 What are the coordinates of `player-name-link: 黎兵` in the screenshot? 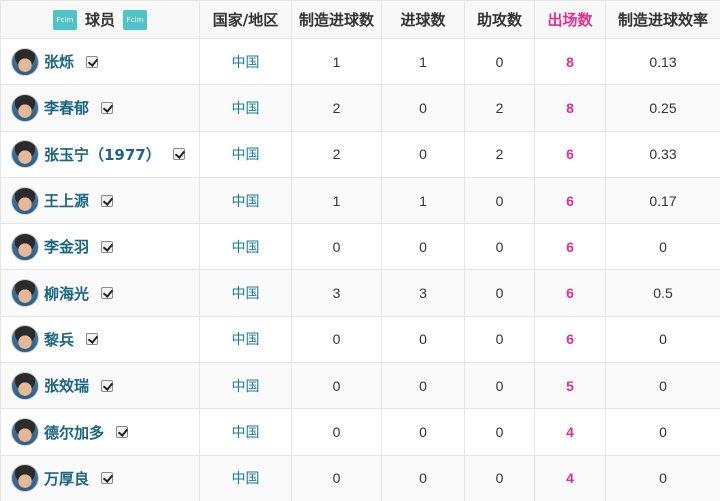 It's located at (59, 339).